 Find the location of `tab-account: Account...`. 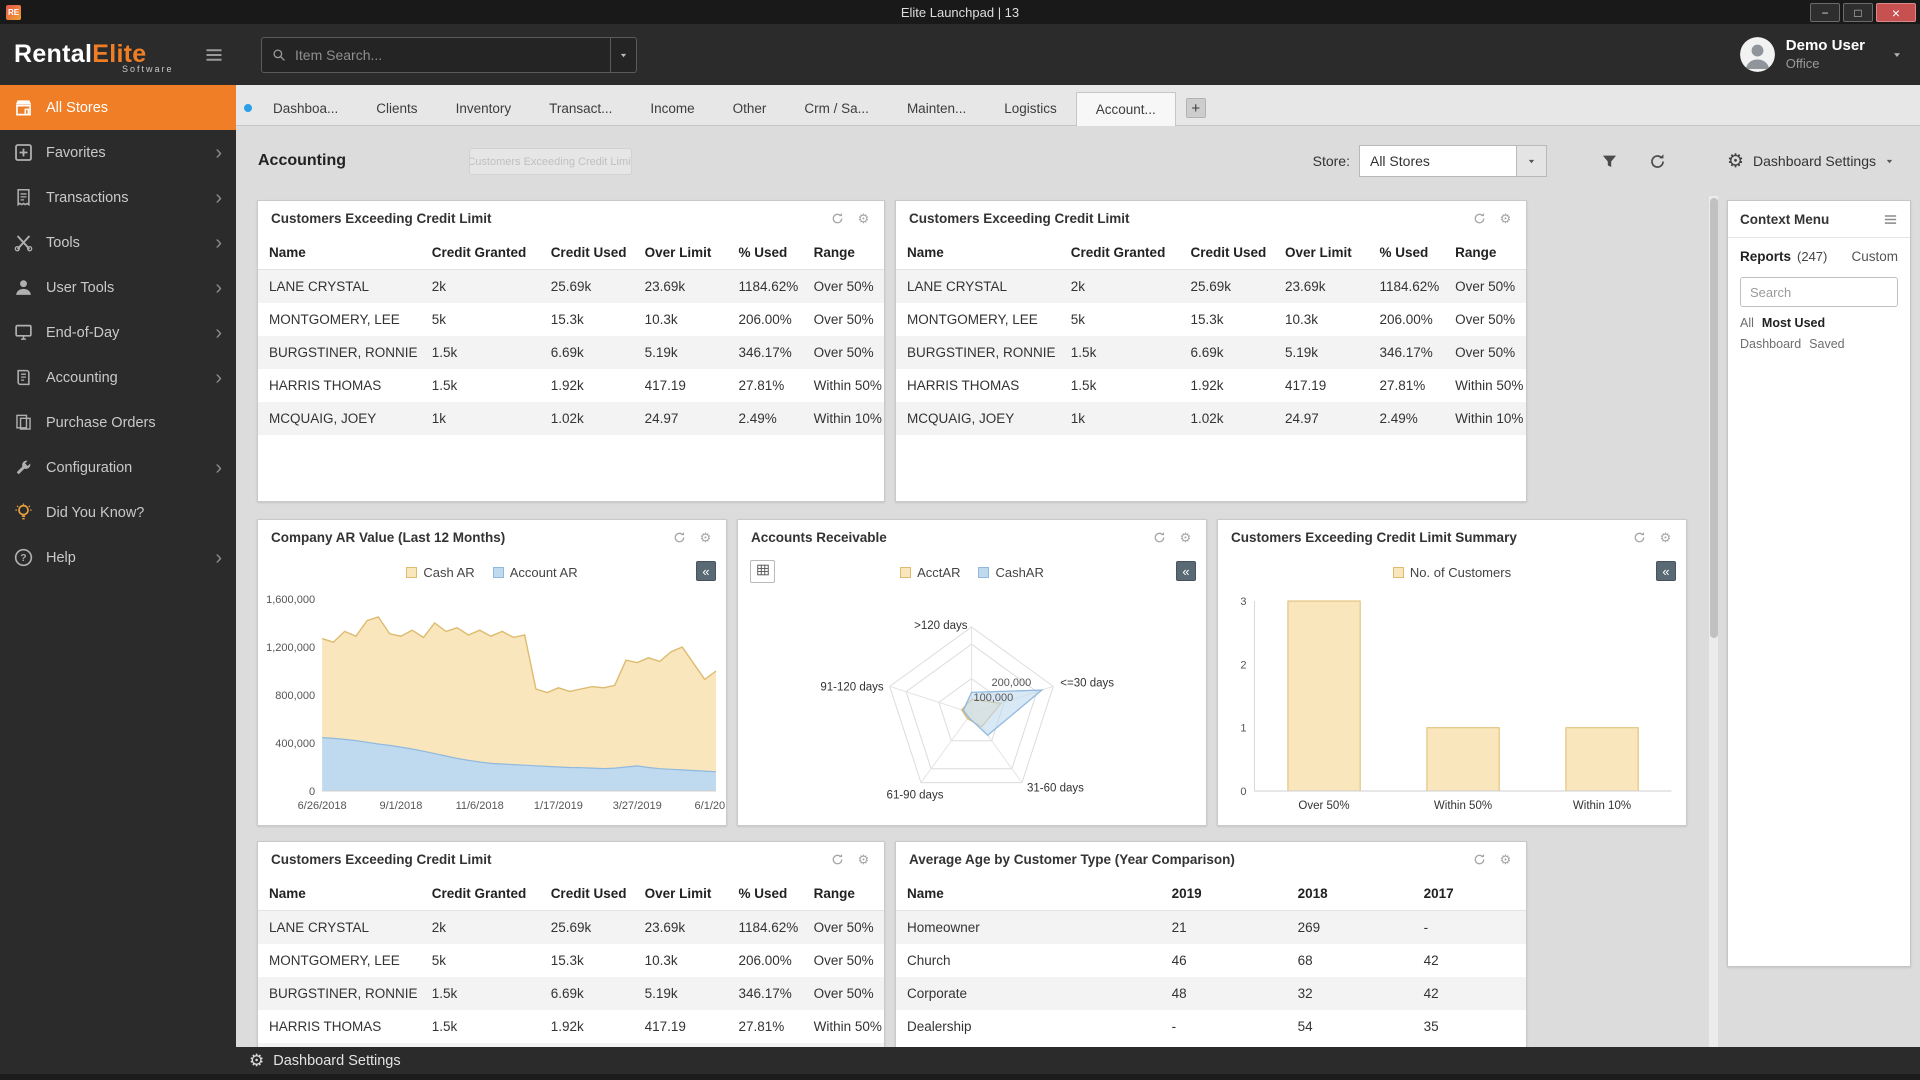

tab-account: Account... is located at coordinates (1125, 109).